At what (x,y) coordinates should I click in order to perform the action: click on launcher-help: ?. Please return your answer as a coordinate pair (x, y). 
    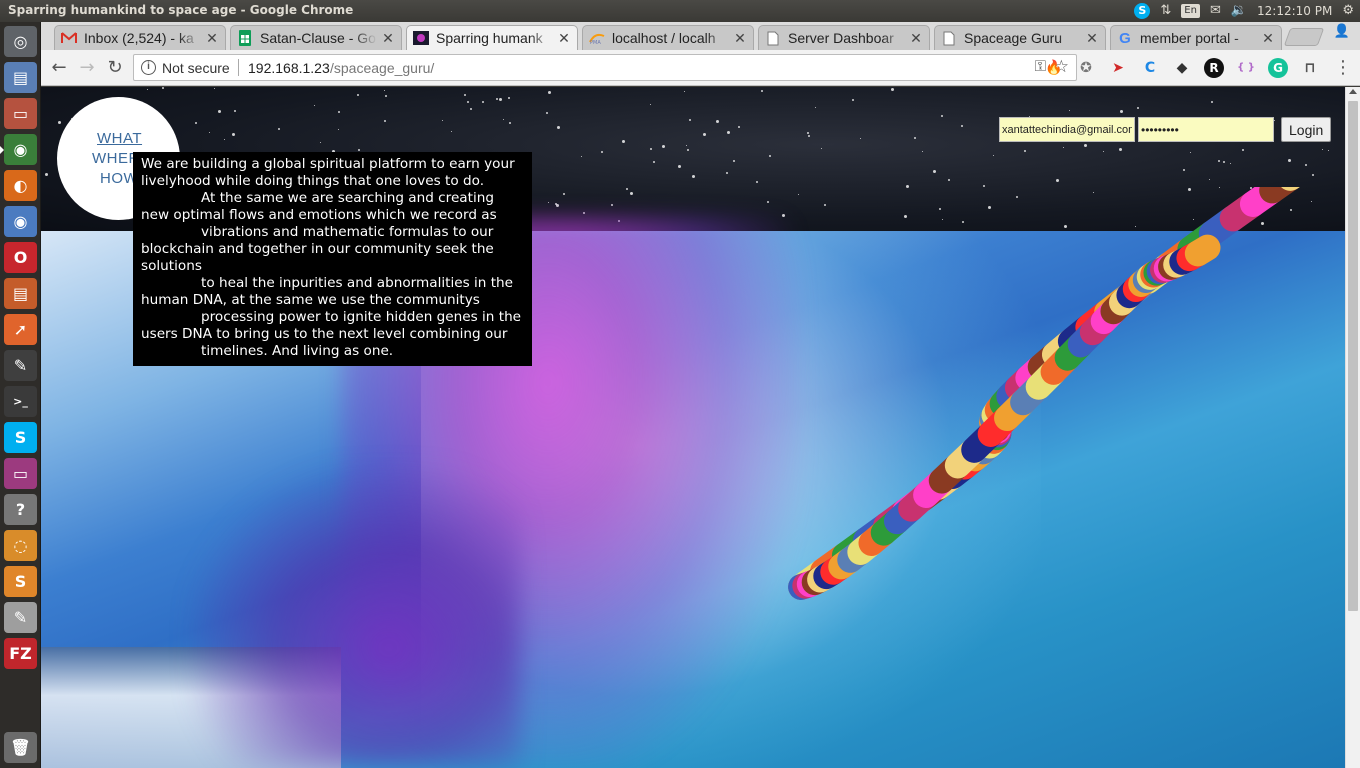
    Looking at the image, I should click on (20, 509).